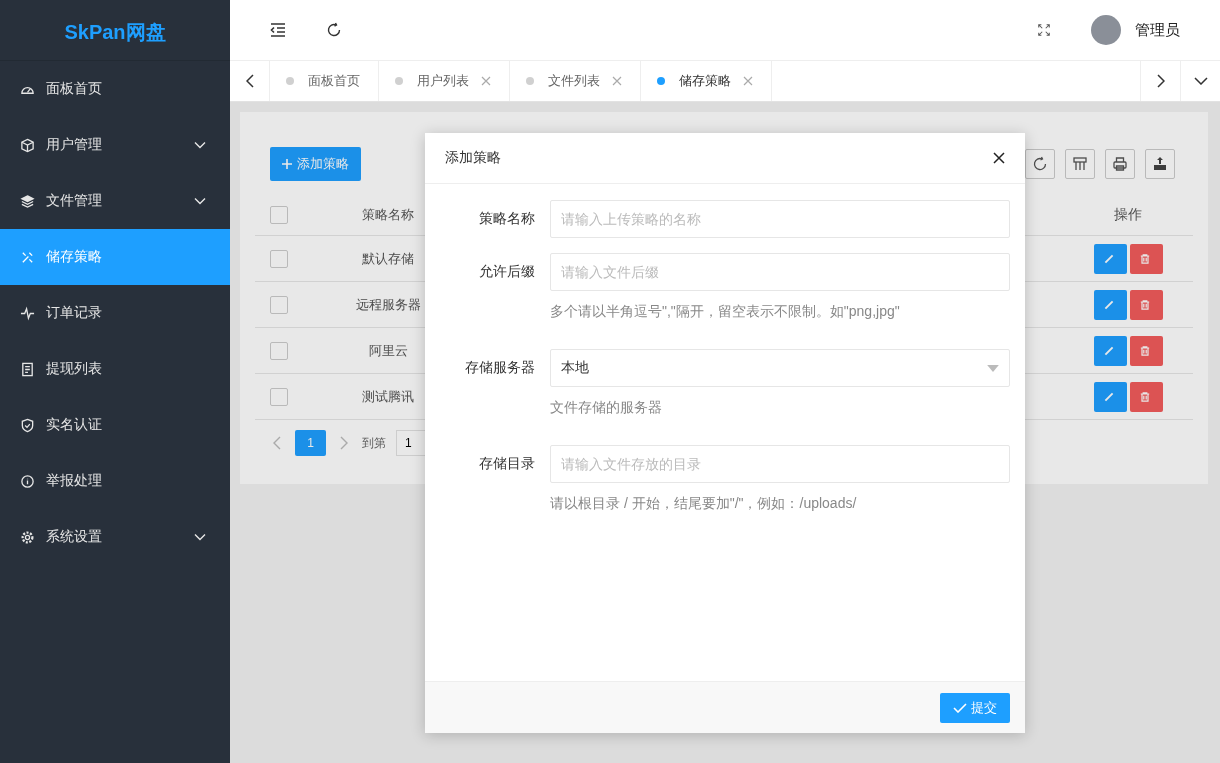 The image size is (1220, 763). I want to click on field-label: 存储目录, so click(507, 464).